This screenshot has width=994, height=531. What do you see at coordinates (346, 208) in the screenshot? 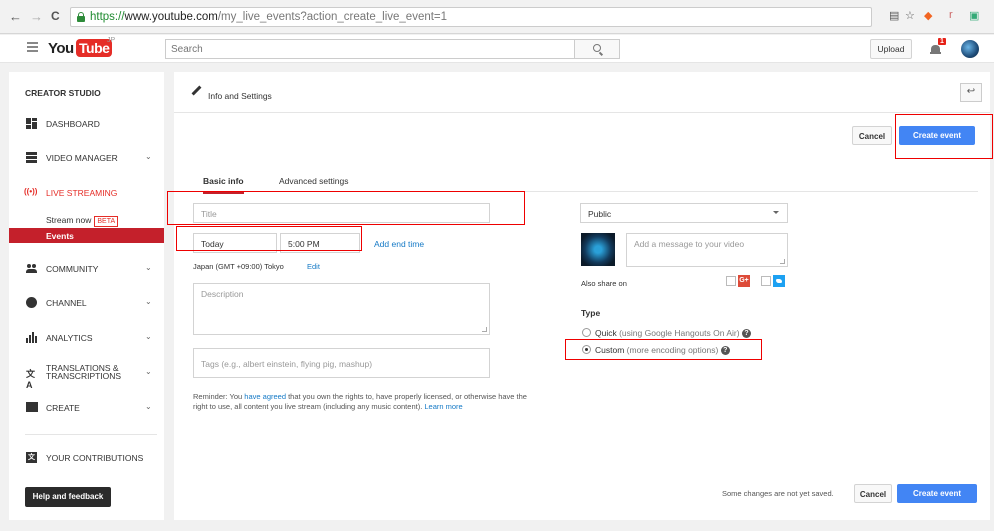
I see `highlight-title` at bounding box center [346, 208].